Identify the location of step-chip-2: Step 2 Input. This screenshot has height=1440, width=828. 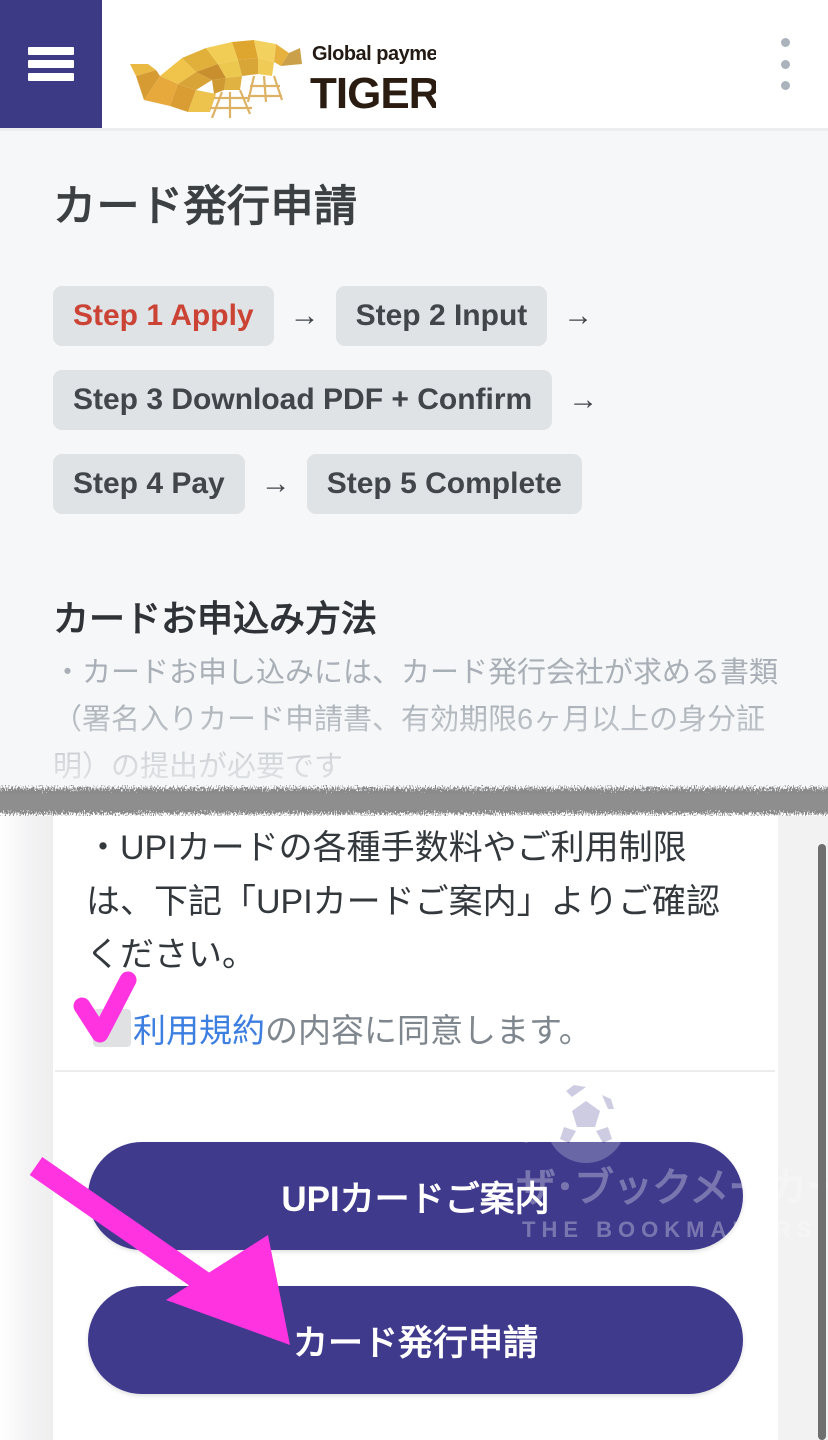
(441, 316).